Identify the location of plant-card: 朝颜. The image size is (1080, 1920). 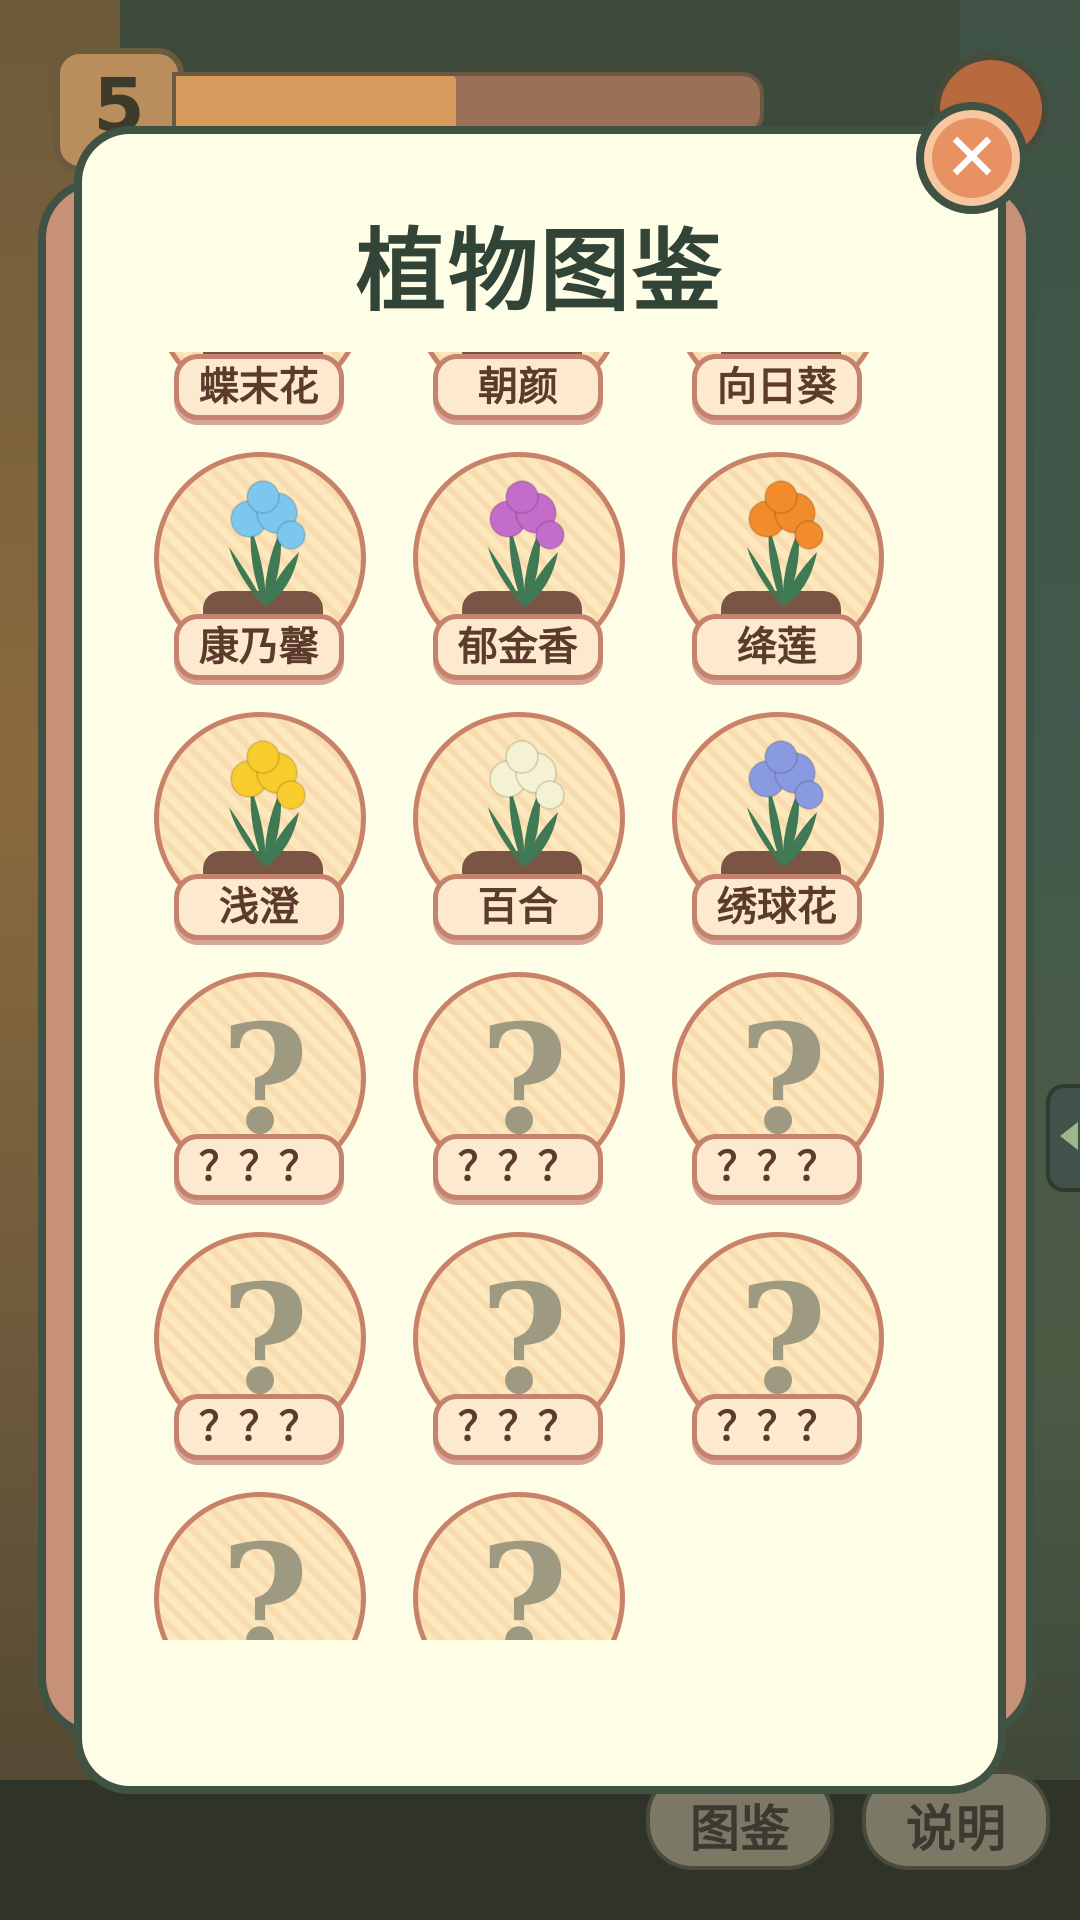
(519, 388).